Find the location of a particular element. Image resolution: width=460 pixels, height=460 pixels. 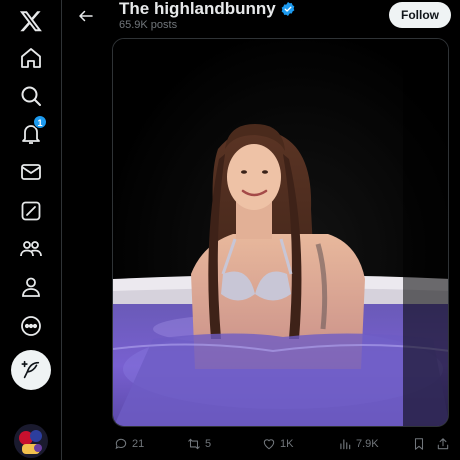

grok-icon is located at coordinates (31, 211).